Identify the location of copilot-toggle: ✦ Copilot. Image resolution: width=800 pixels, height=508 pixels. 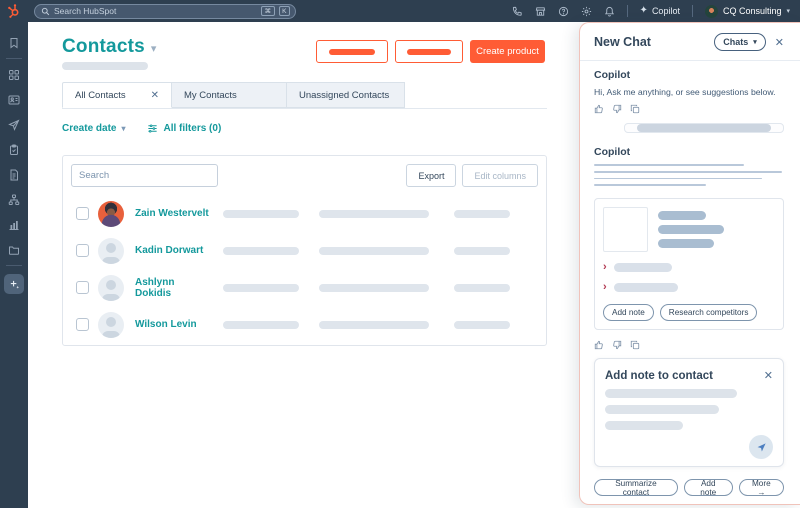
(659, 11).